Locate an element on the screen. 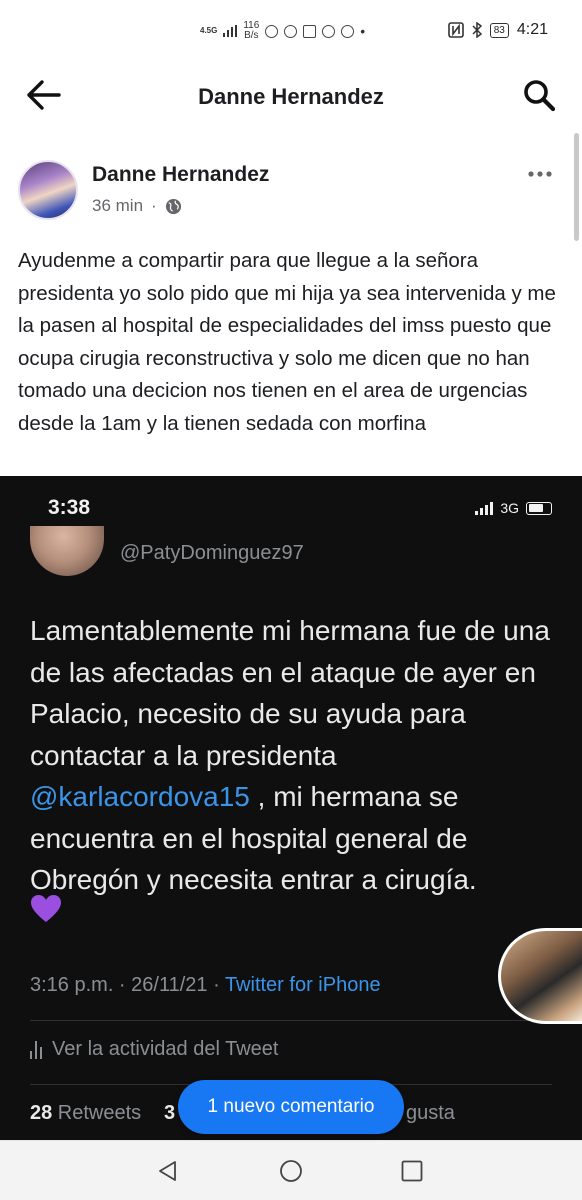  author-avatar is located at coordinates (48, 190).